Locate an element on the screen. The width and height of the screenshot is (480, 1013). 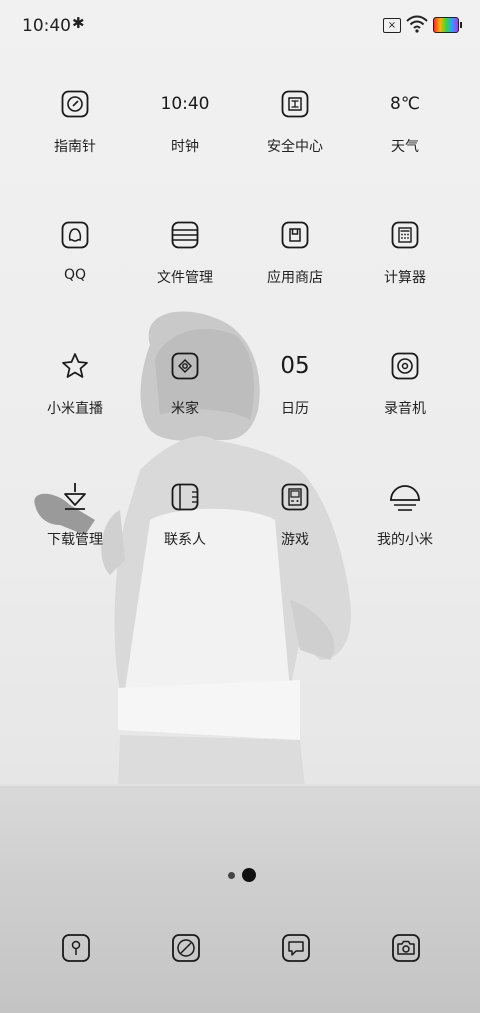
contacts-icon is located at coordinates (185, 497).